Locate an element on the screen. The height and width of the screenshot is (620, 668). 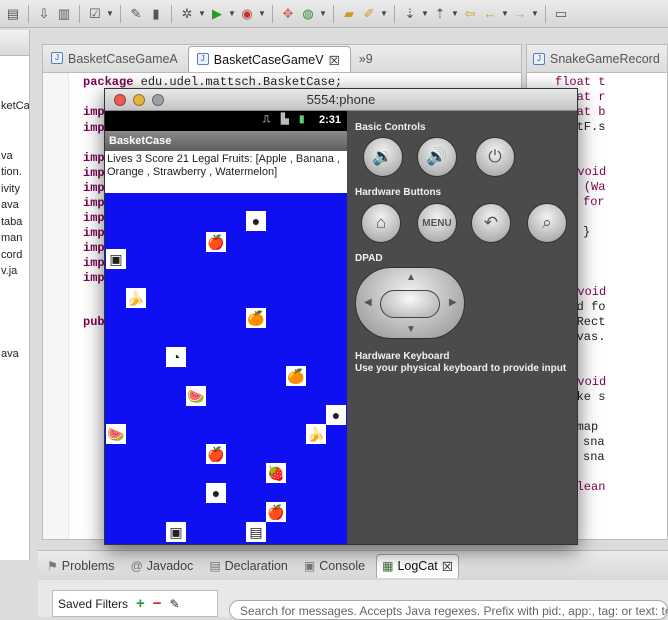
tree-item: cord is located at coordinates (14, 257).